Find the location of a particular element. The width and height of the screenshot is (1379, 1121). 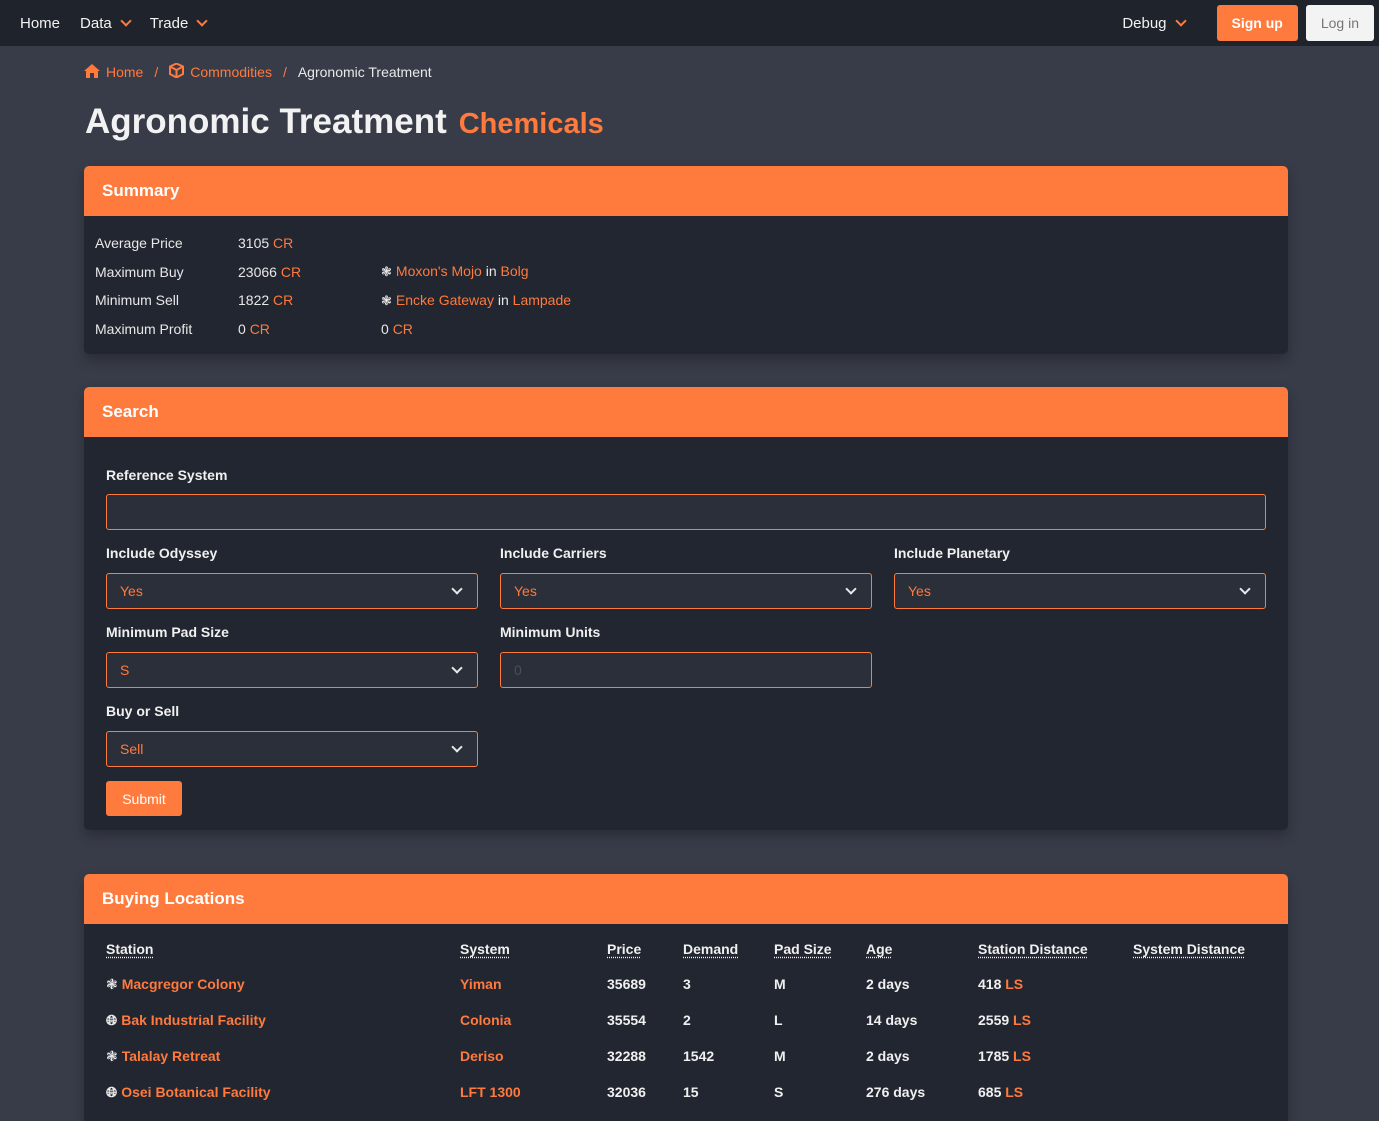

station-link: Encke Gateway is located at coordinates (445, 300).